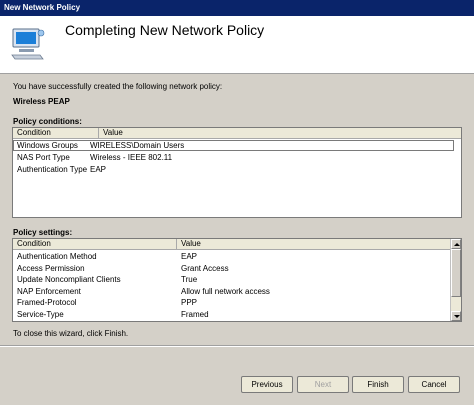 The height and width of the screenshot is (405, 474). What do you see at coordinates (43, 232) in the screenshot?
I see `policy-settings-label: Policy settings:` at bounding box center [43, 232].